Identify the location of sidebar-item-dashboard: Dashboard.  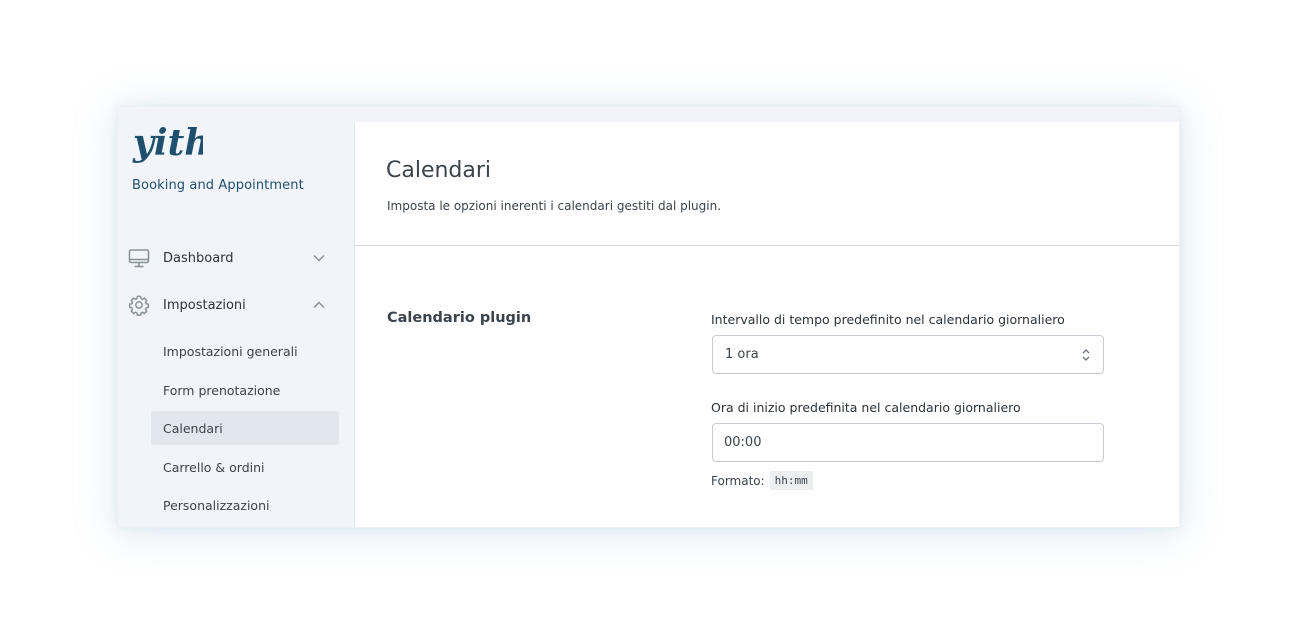
(236, 258).